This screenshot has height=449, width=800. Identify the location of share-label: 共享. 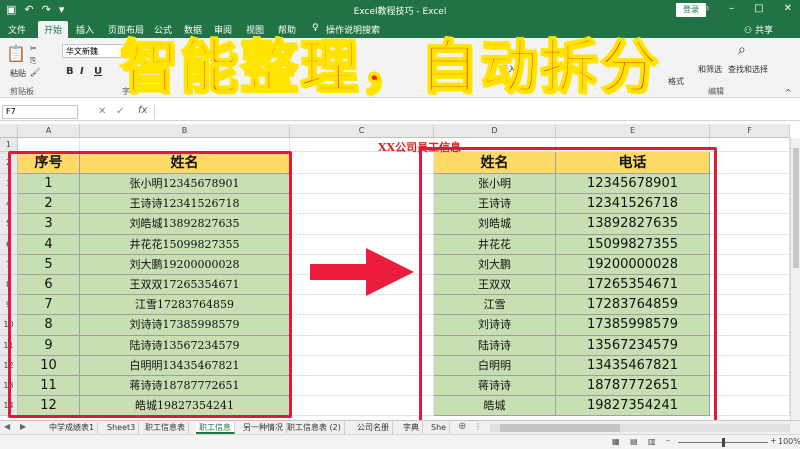
(763, 31).